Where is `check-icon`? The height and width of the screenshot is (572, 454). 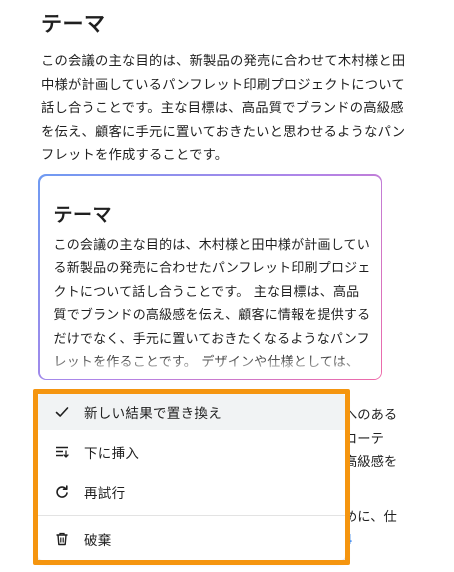
check-icon is located at coordinates (62, 412).